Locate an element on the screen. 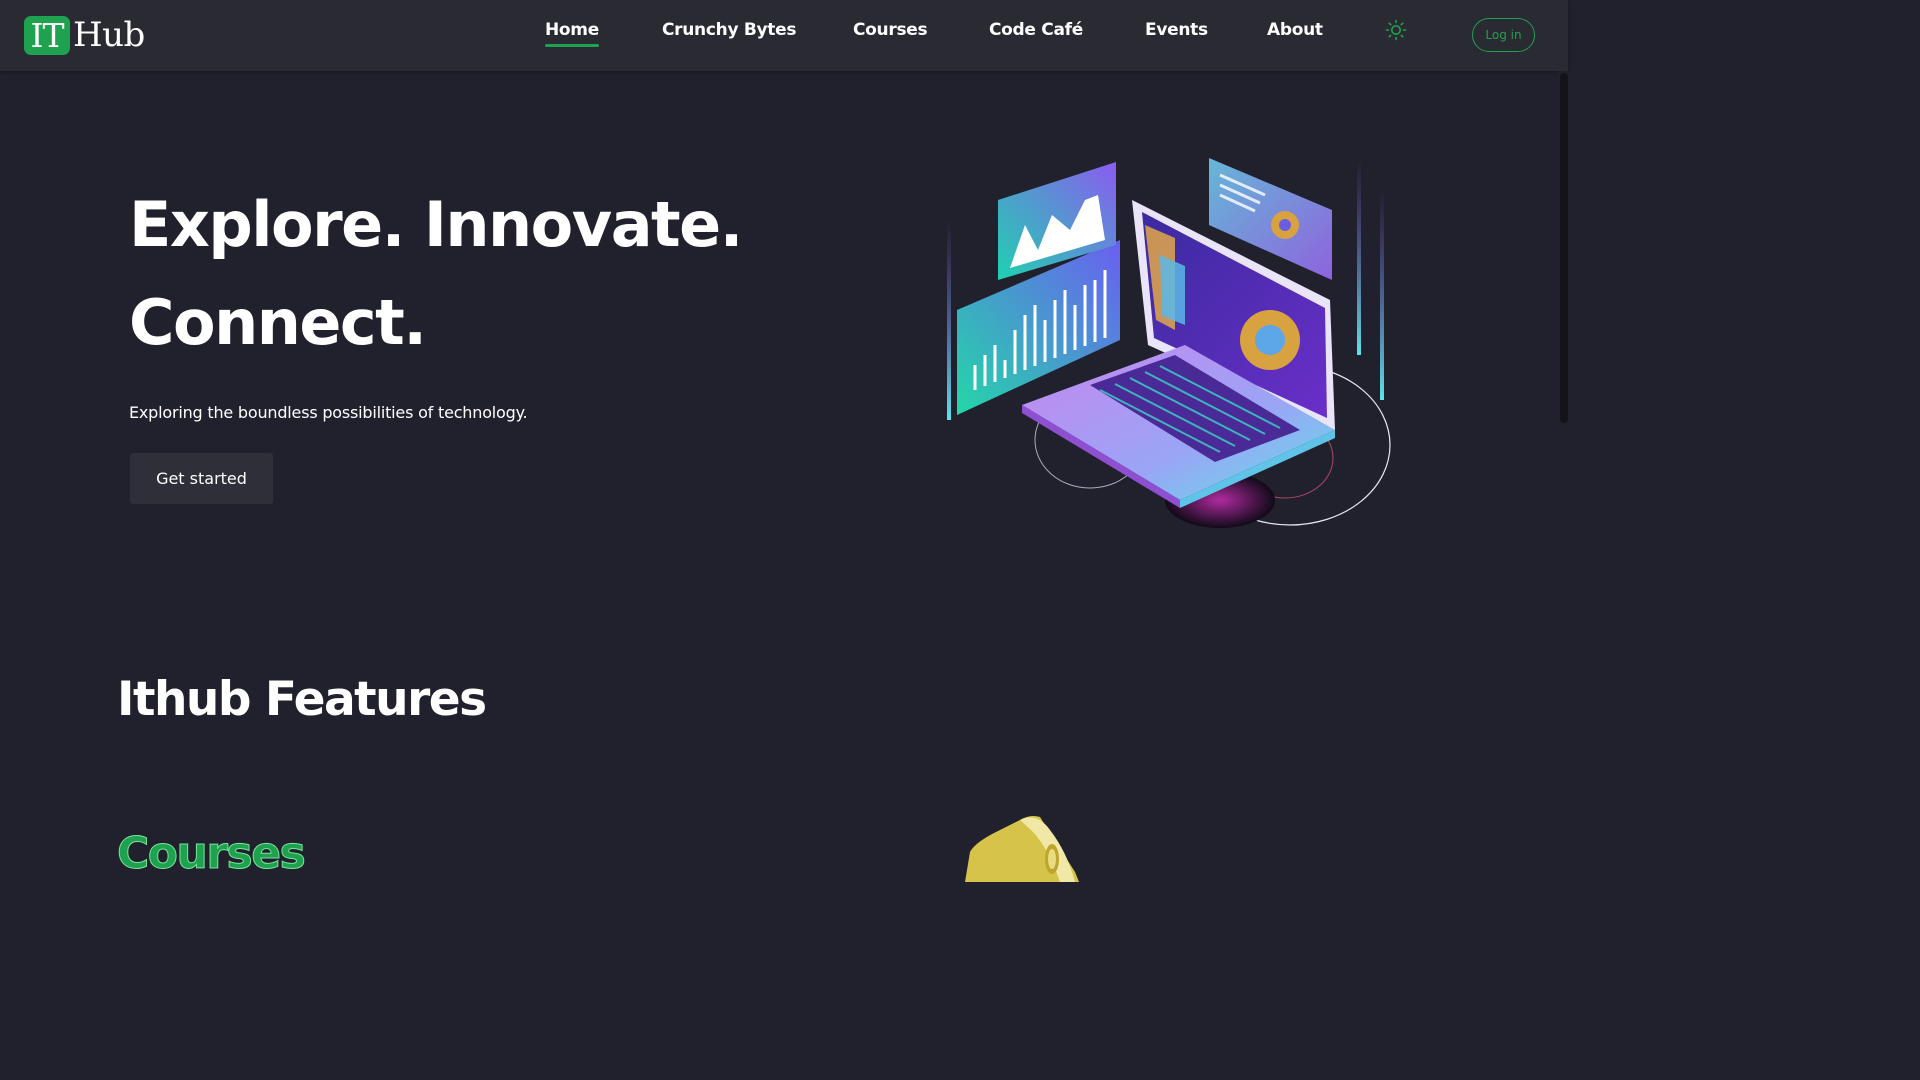 The image size is (1920, 1080). sun-icon is located at coordinates (1396, 30).